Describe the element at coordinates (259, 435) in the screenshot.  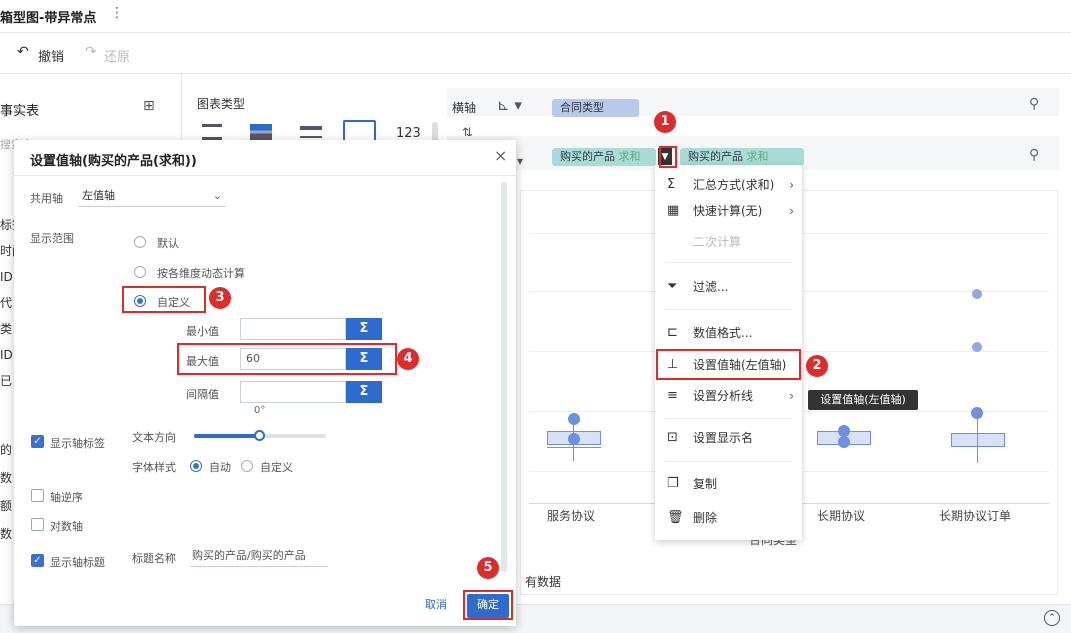
I see `slider-handle` at that location.